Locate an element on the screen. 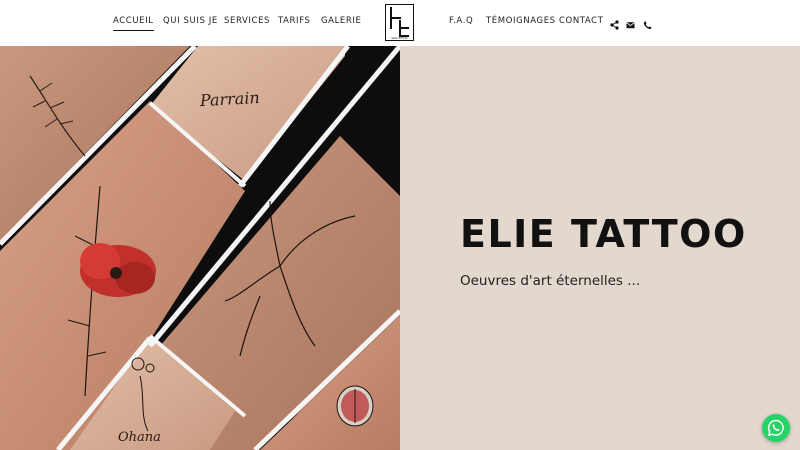 The height and width of the screenshot is (450, 800). share-icon is located at coordinates (615, 23).